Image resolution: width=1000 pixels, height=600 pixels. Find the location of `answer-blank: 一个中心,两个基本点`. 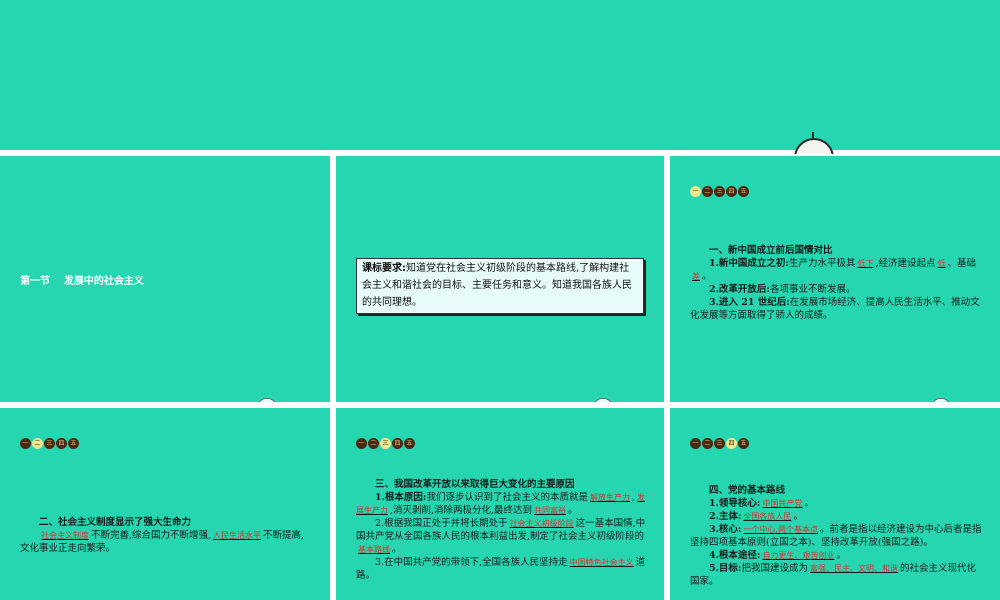

answer-blank: 一个中心,两个基本点 is located at coordinates (780, 529).